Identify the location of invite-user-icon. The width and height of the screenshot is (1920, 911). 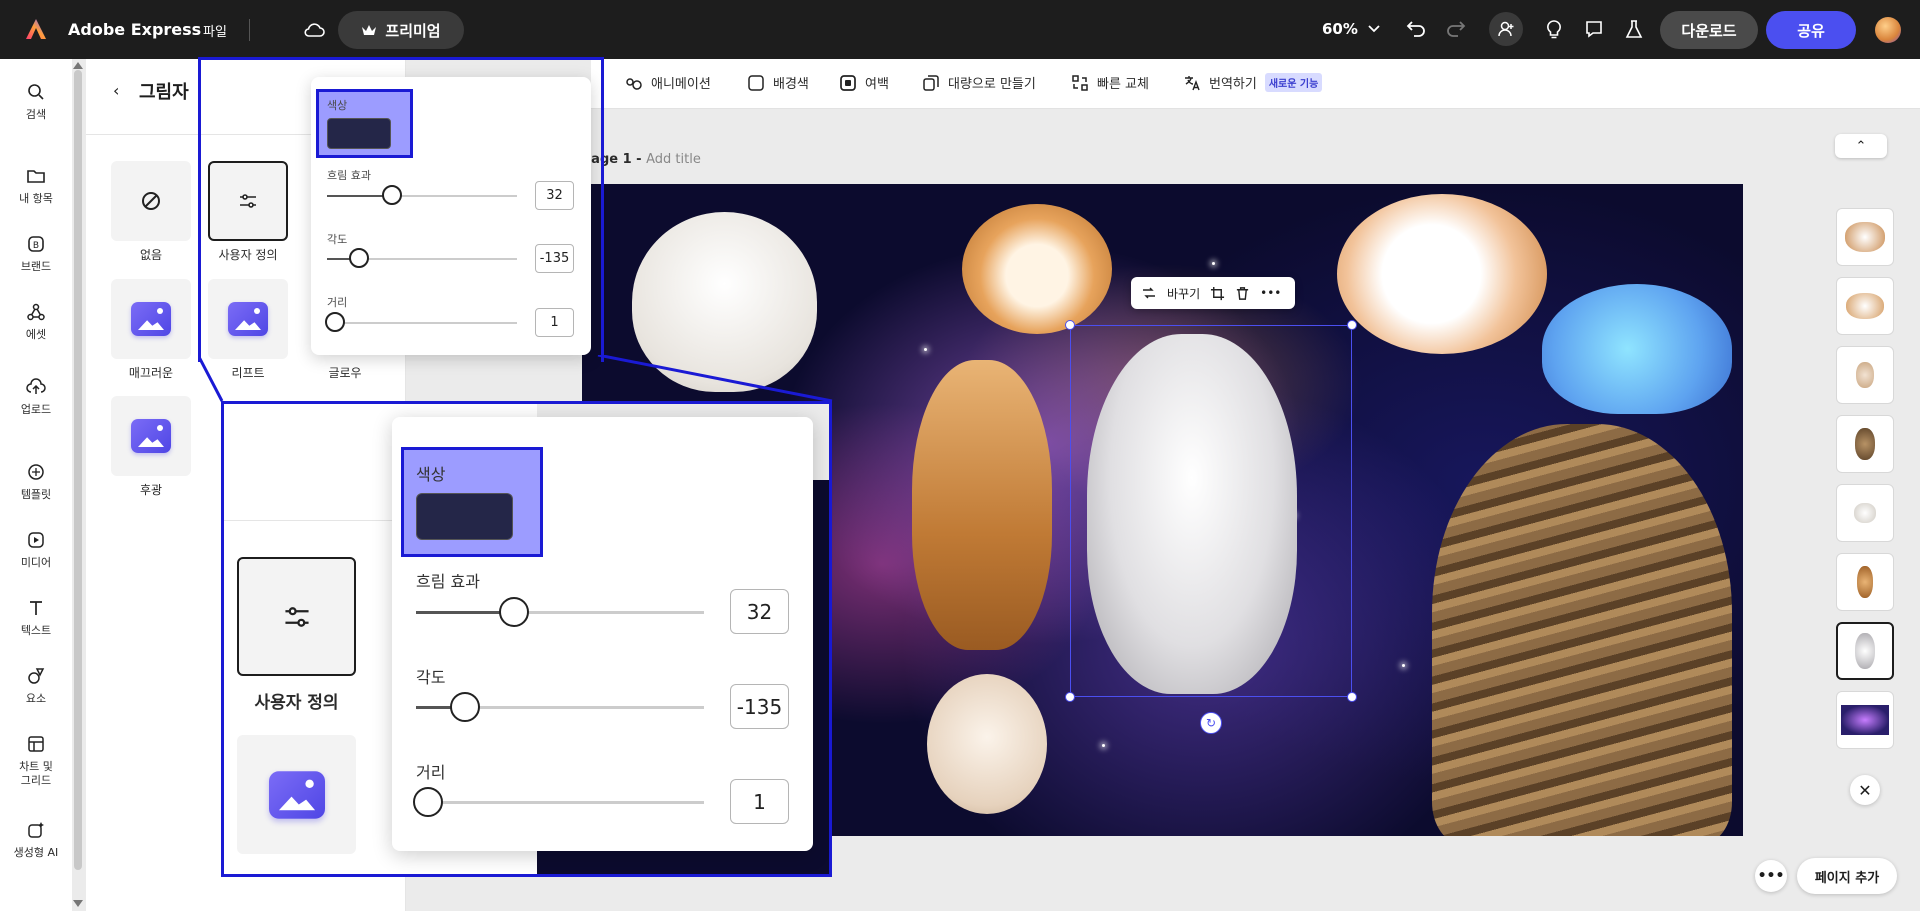
(1506, 29).